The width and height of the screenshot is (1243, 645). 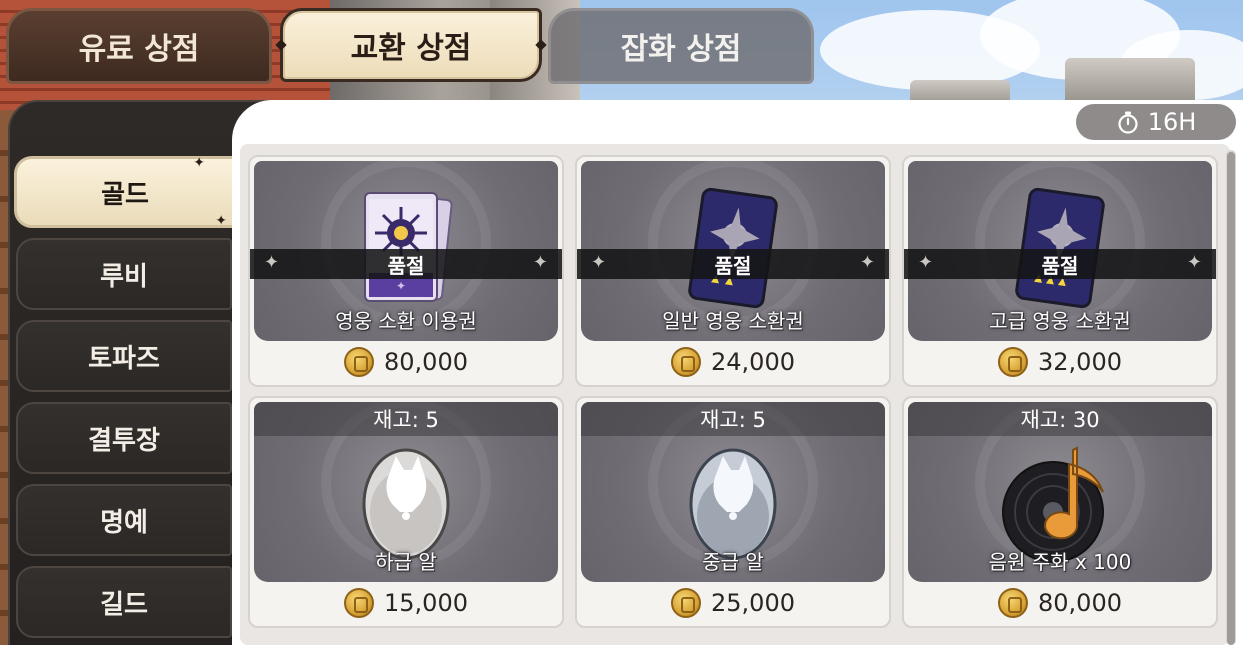 What do you see at coordinates (753, 362) in the screenshot?
I see `item-price-value: 24,000` at bounding box center [753, 362].